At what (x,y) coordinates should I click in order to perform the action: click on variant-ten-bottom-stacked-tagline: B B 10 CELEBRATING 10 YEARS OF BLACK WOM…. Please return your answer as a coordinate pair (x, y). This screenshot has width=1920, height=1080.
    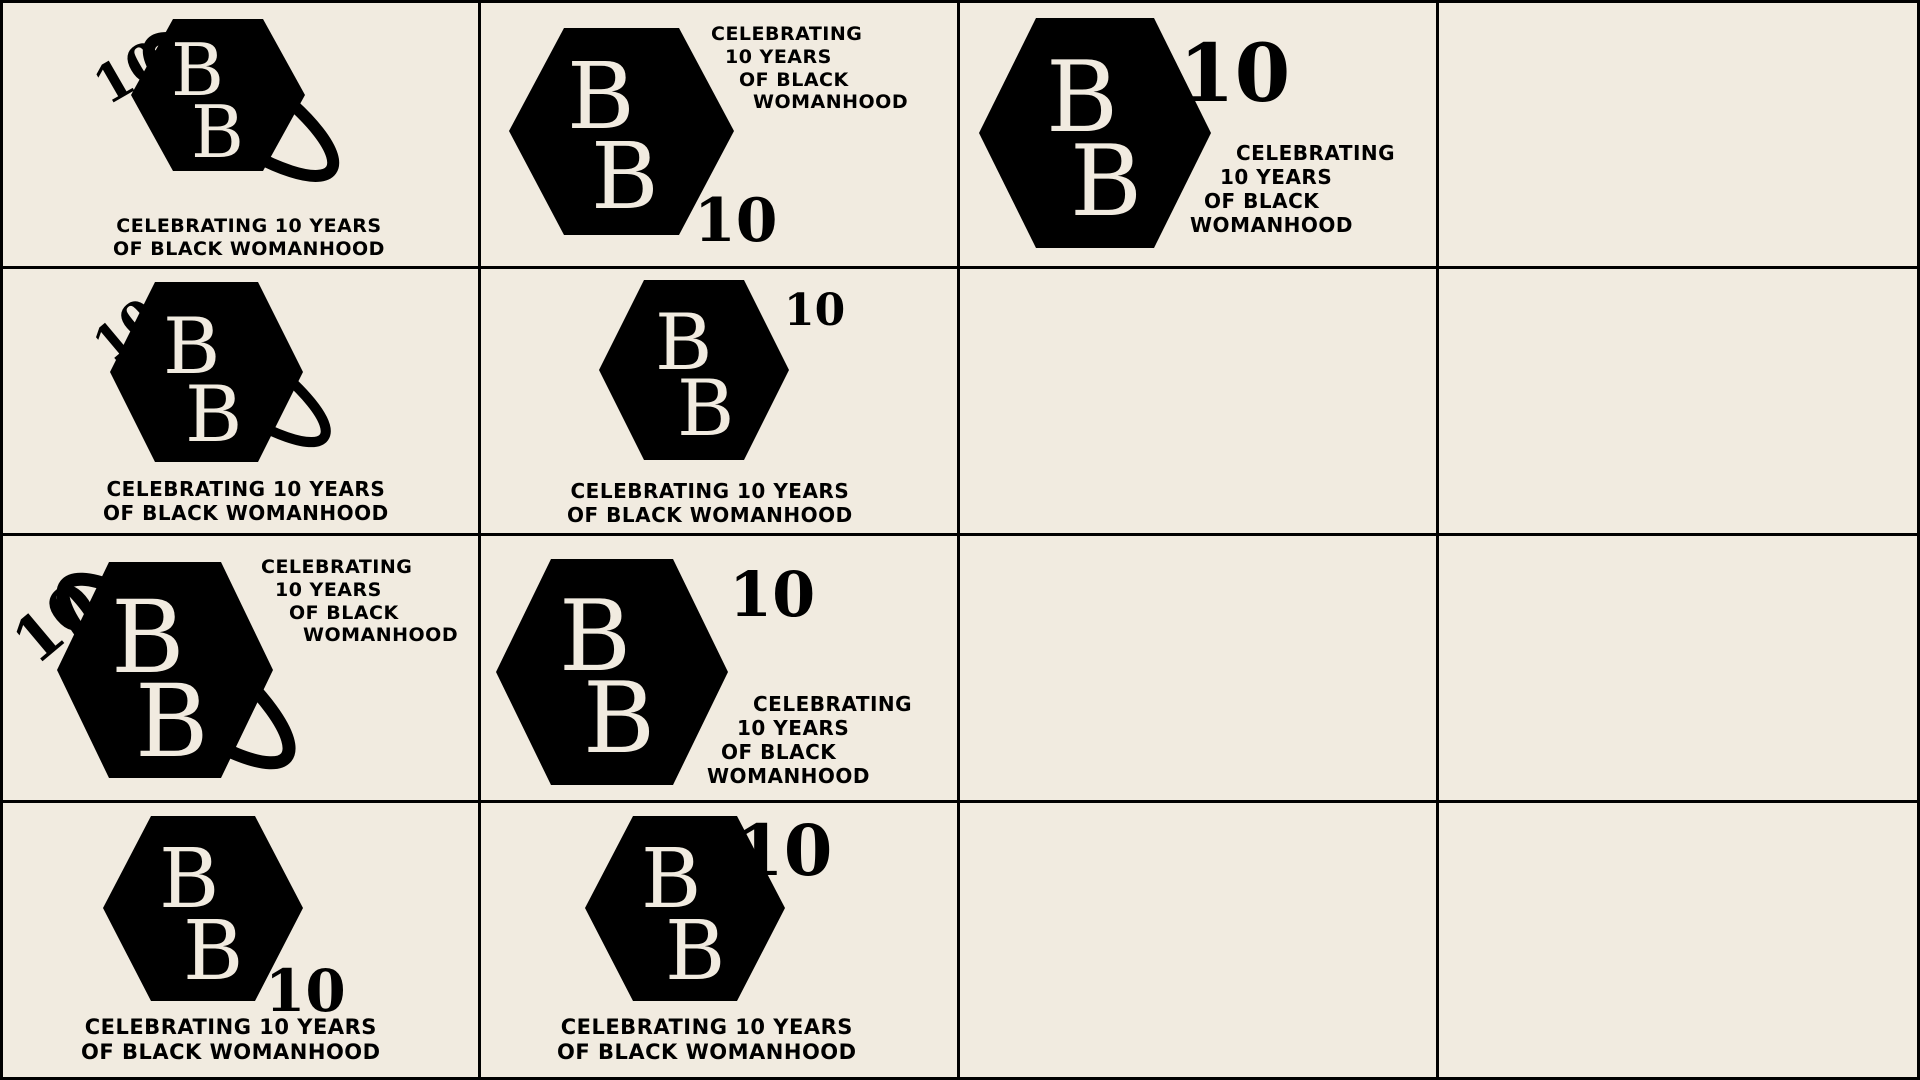
    Looking at the image, I should click on (242, 940).